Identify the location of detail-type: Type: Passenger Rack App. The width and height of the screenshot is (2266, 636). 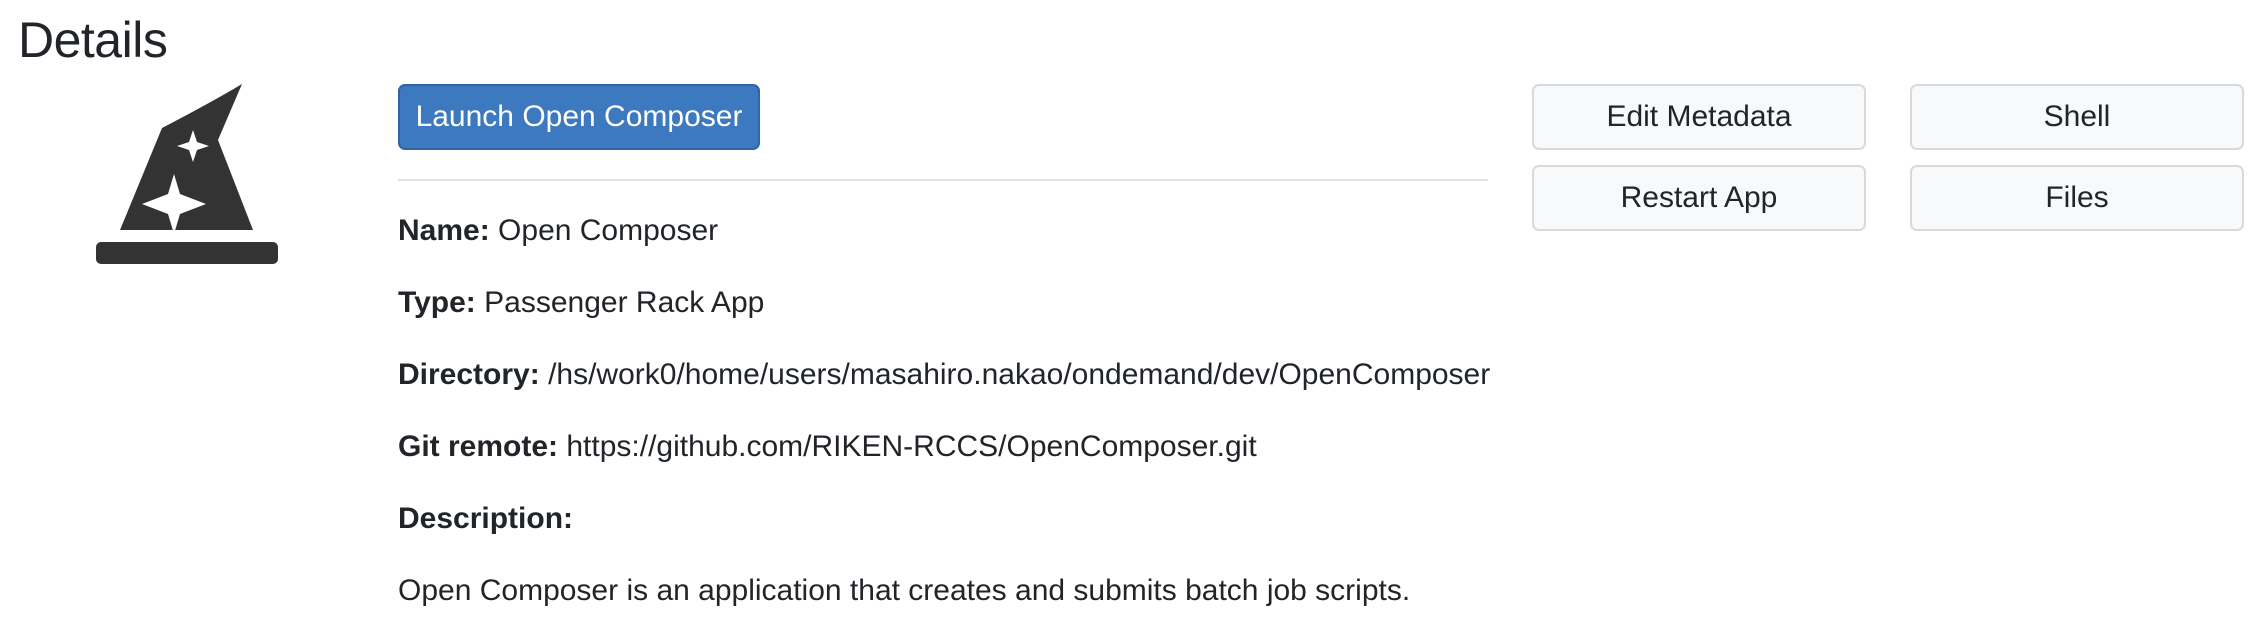
(581, 303).